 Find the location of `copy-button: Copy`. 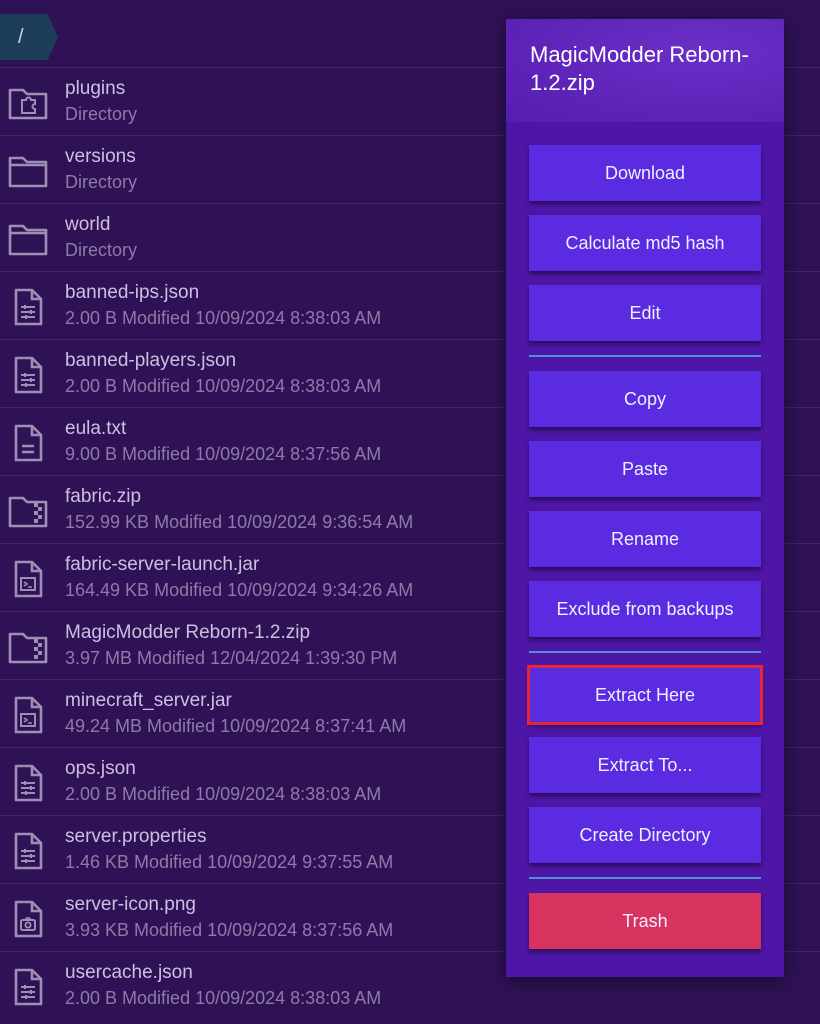

copy-button: Copy is located at coordinates (645, 399).